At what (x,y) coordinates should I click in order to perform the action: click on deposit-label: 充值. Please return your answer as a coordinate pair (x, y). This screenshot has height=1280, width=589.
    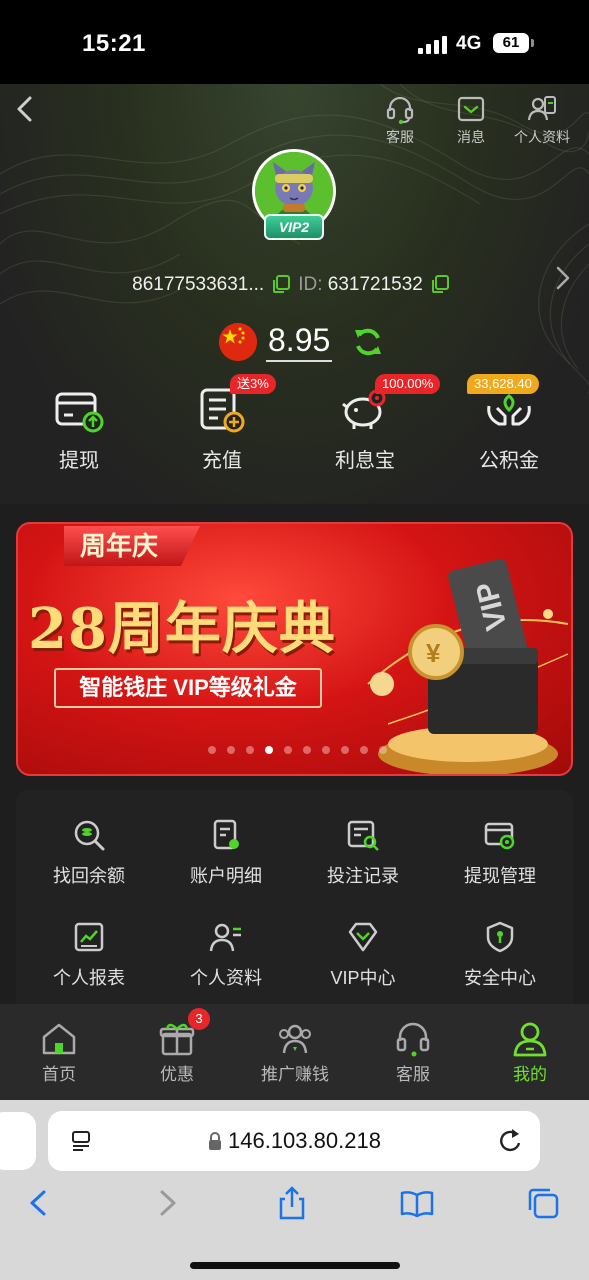
    Looking at the image, I should click on (222, 461).